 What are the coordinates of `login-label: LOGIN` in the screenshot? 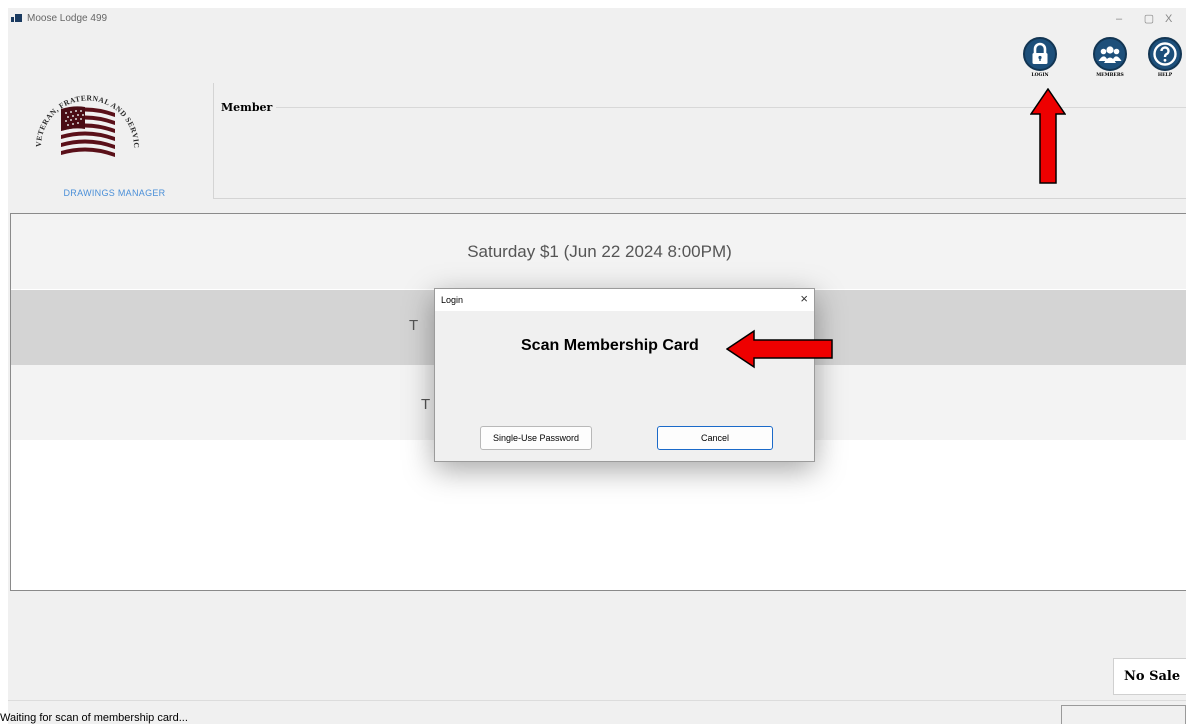 It's located at (1040, 75).